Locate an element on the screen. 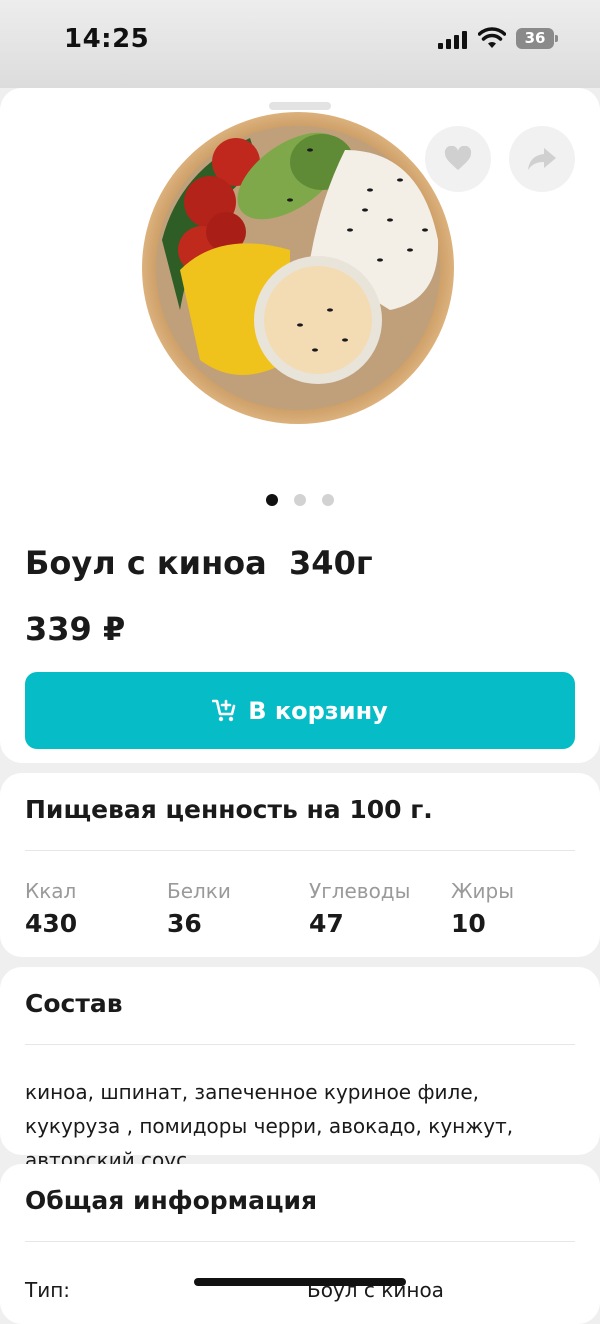 The image size is (600, 1324). product-title: Боул с киноа 340г is located at coordinates (199, 563).